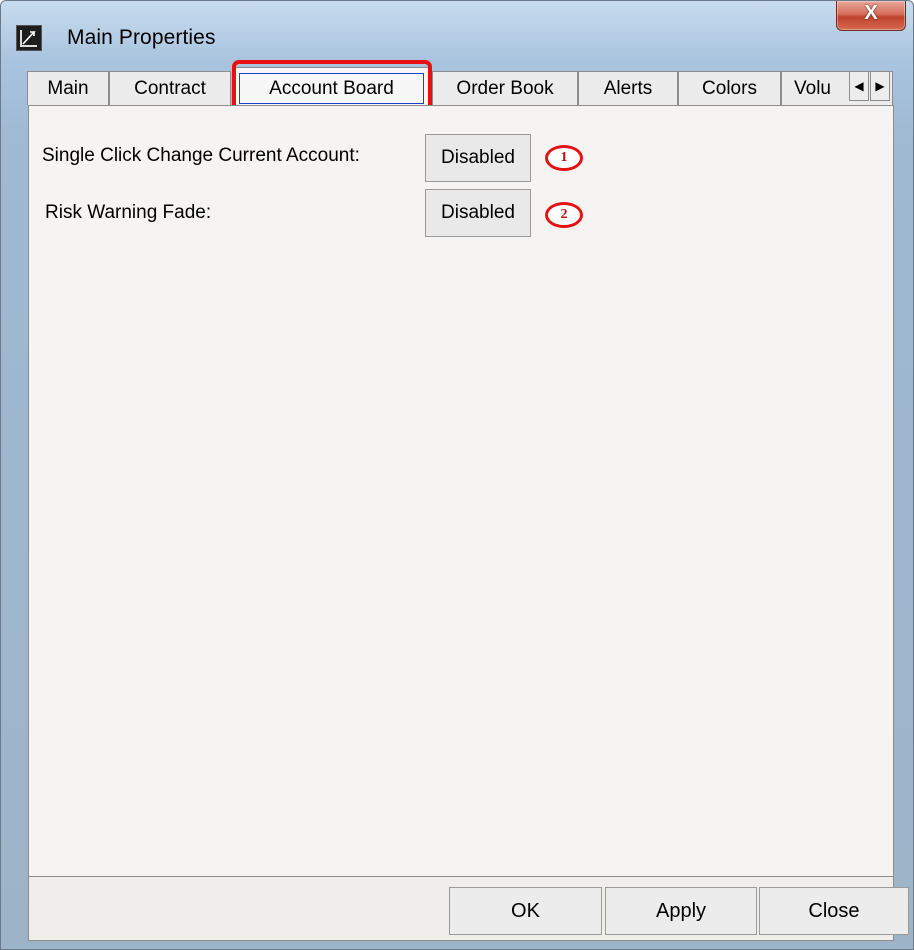 The width and height of the screenshot is (914, 950). I want to click on tab-label: Main, so click(68, 88).